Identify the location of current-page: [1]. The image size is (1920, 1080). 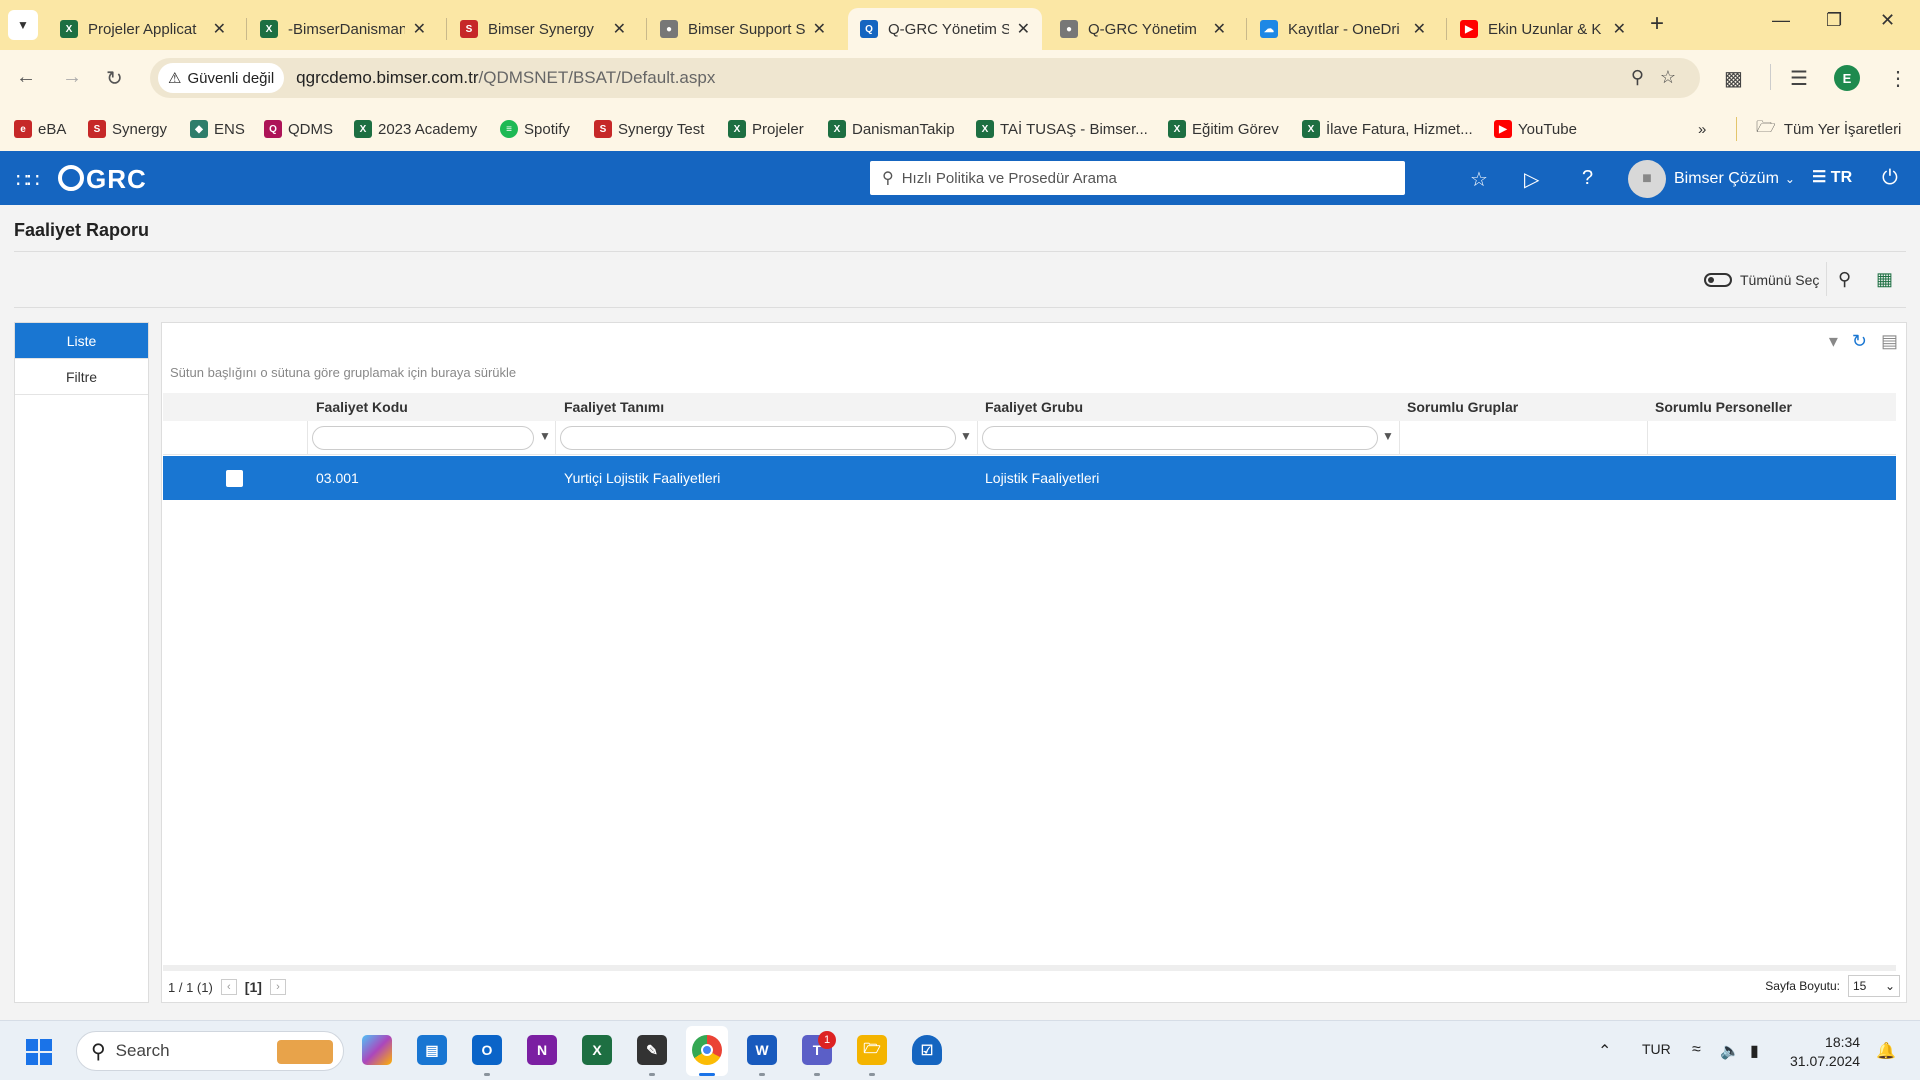
(253, 987).